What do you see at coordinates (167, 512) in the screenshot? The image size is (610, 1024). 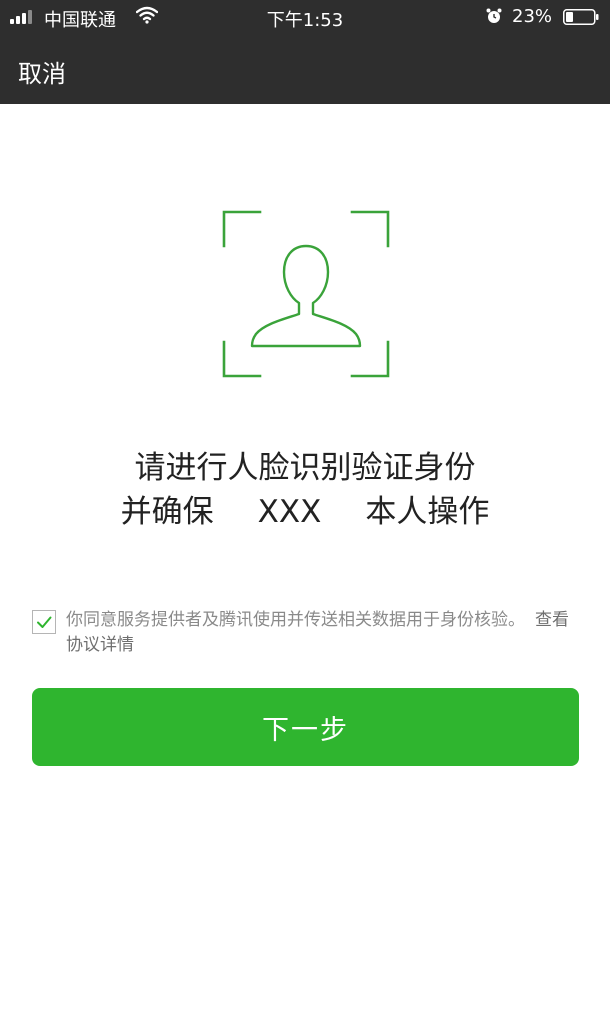 I see `prompt-prefix: 并确保` at bounding box center [167, 512].